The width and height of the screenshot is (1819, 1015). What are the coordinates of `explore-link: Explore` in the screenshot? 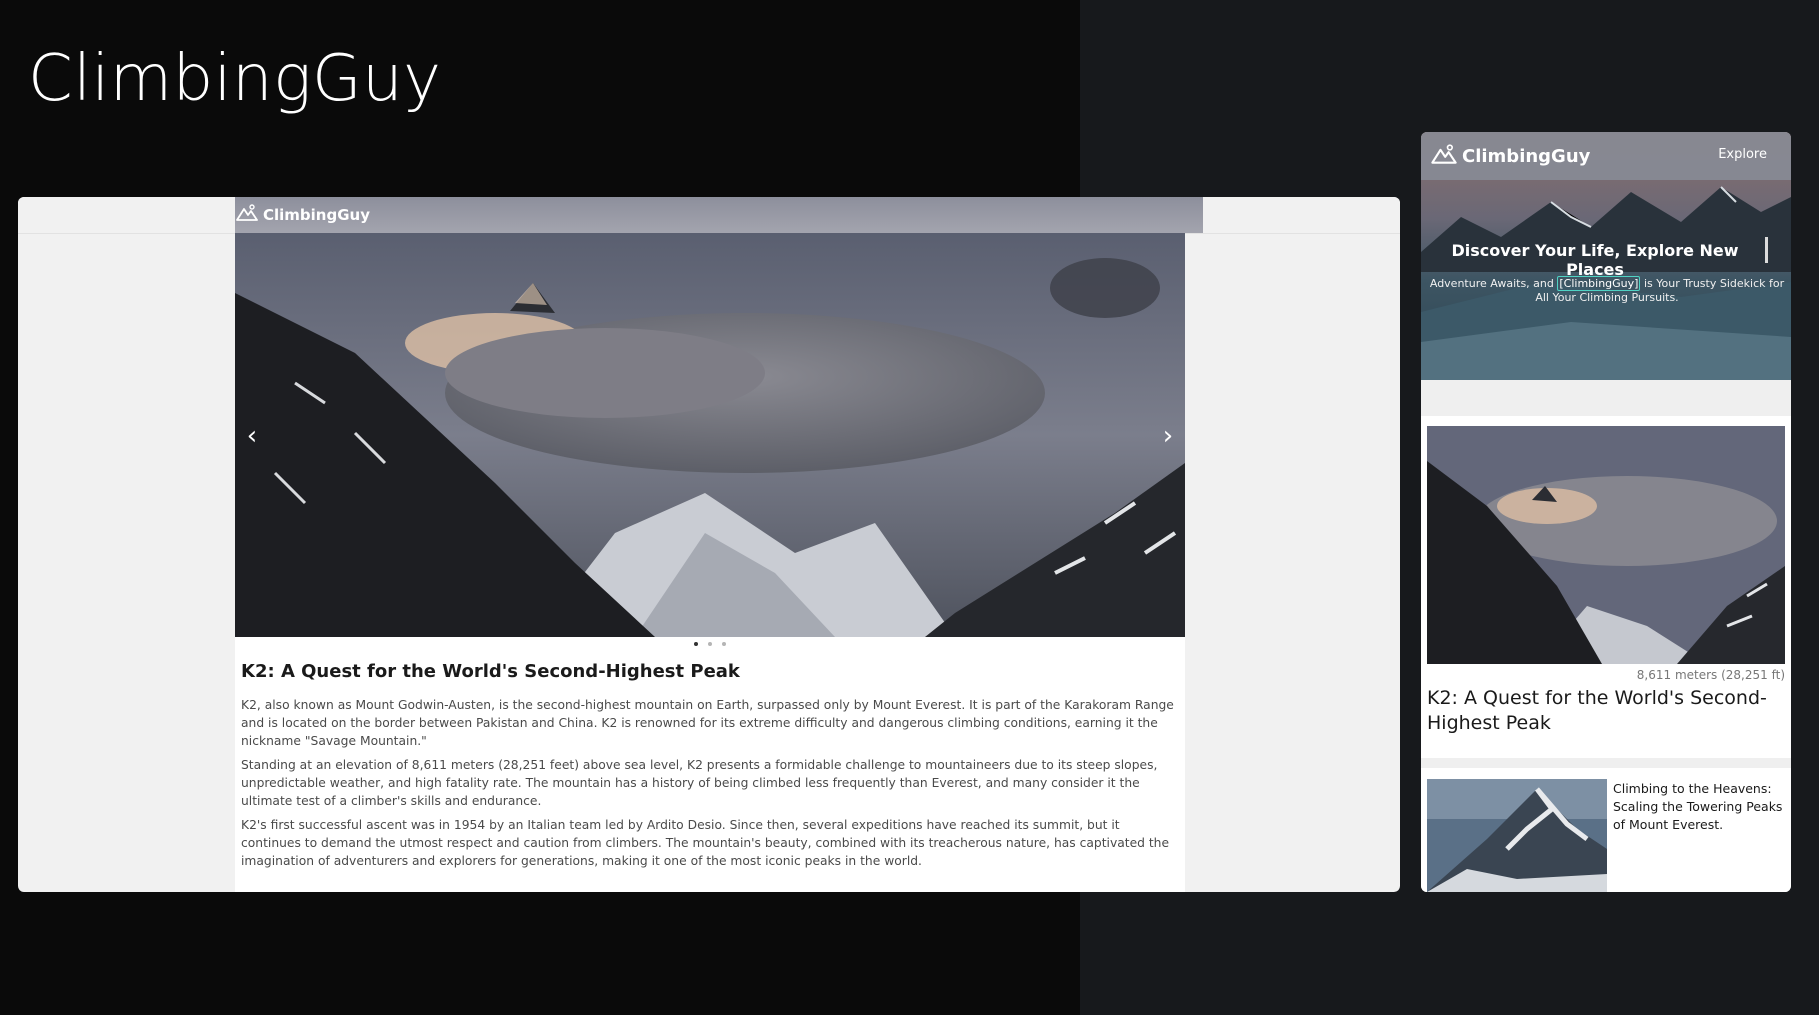 It's located at (1742, 154).